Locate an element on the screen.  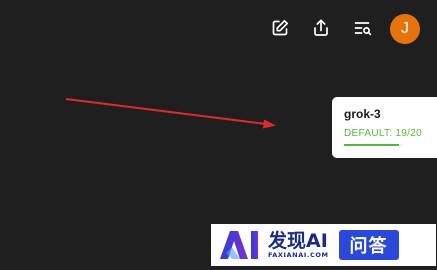
site-watermark: 发现AI FAXIANAI.COM 问答 is located at coordinates (323, 245).